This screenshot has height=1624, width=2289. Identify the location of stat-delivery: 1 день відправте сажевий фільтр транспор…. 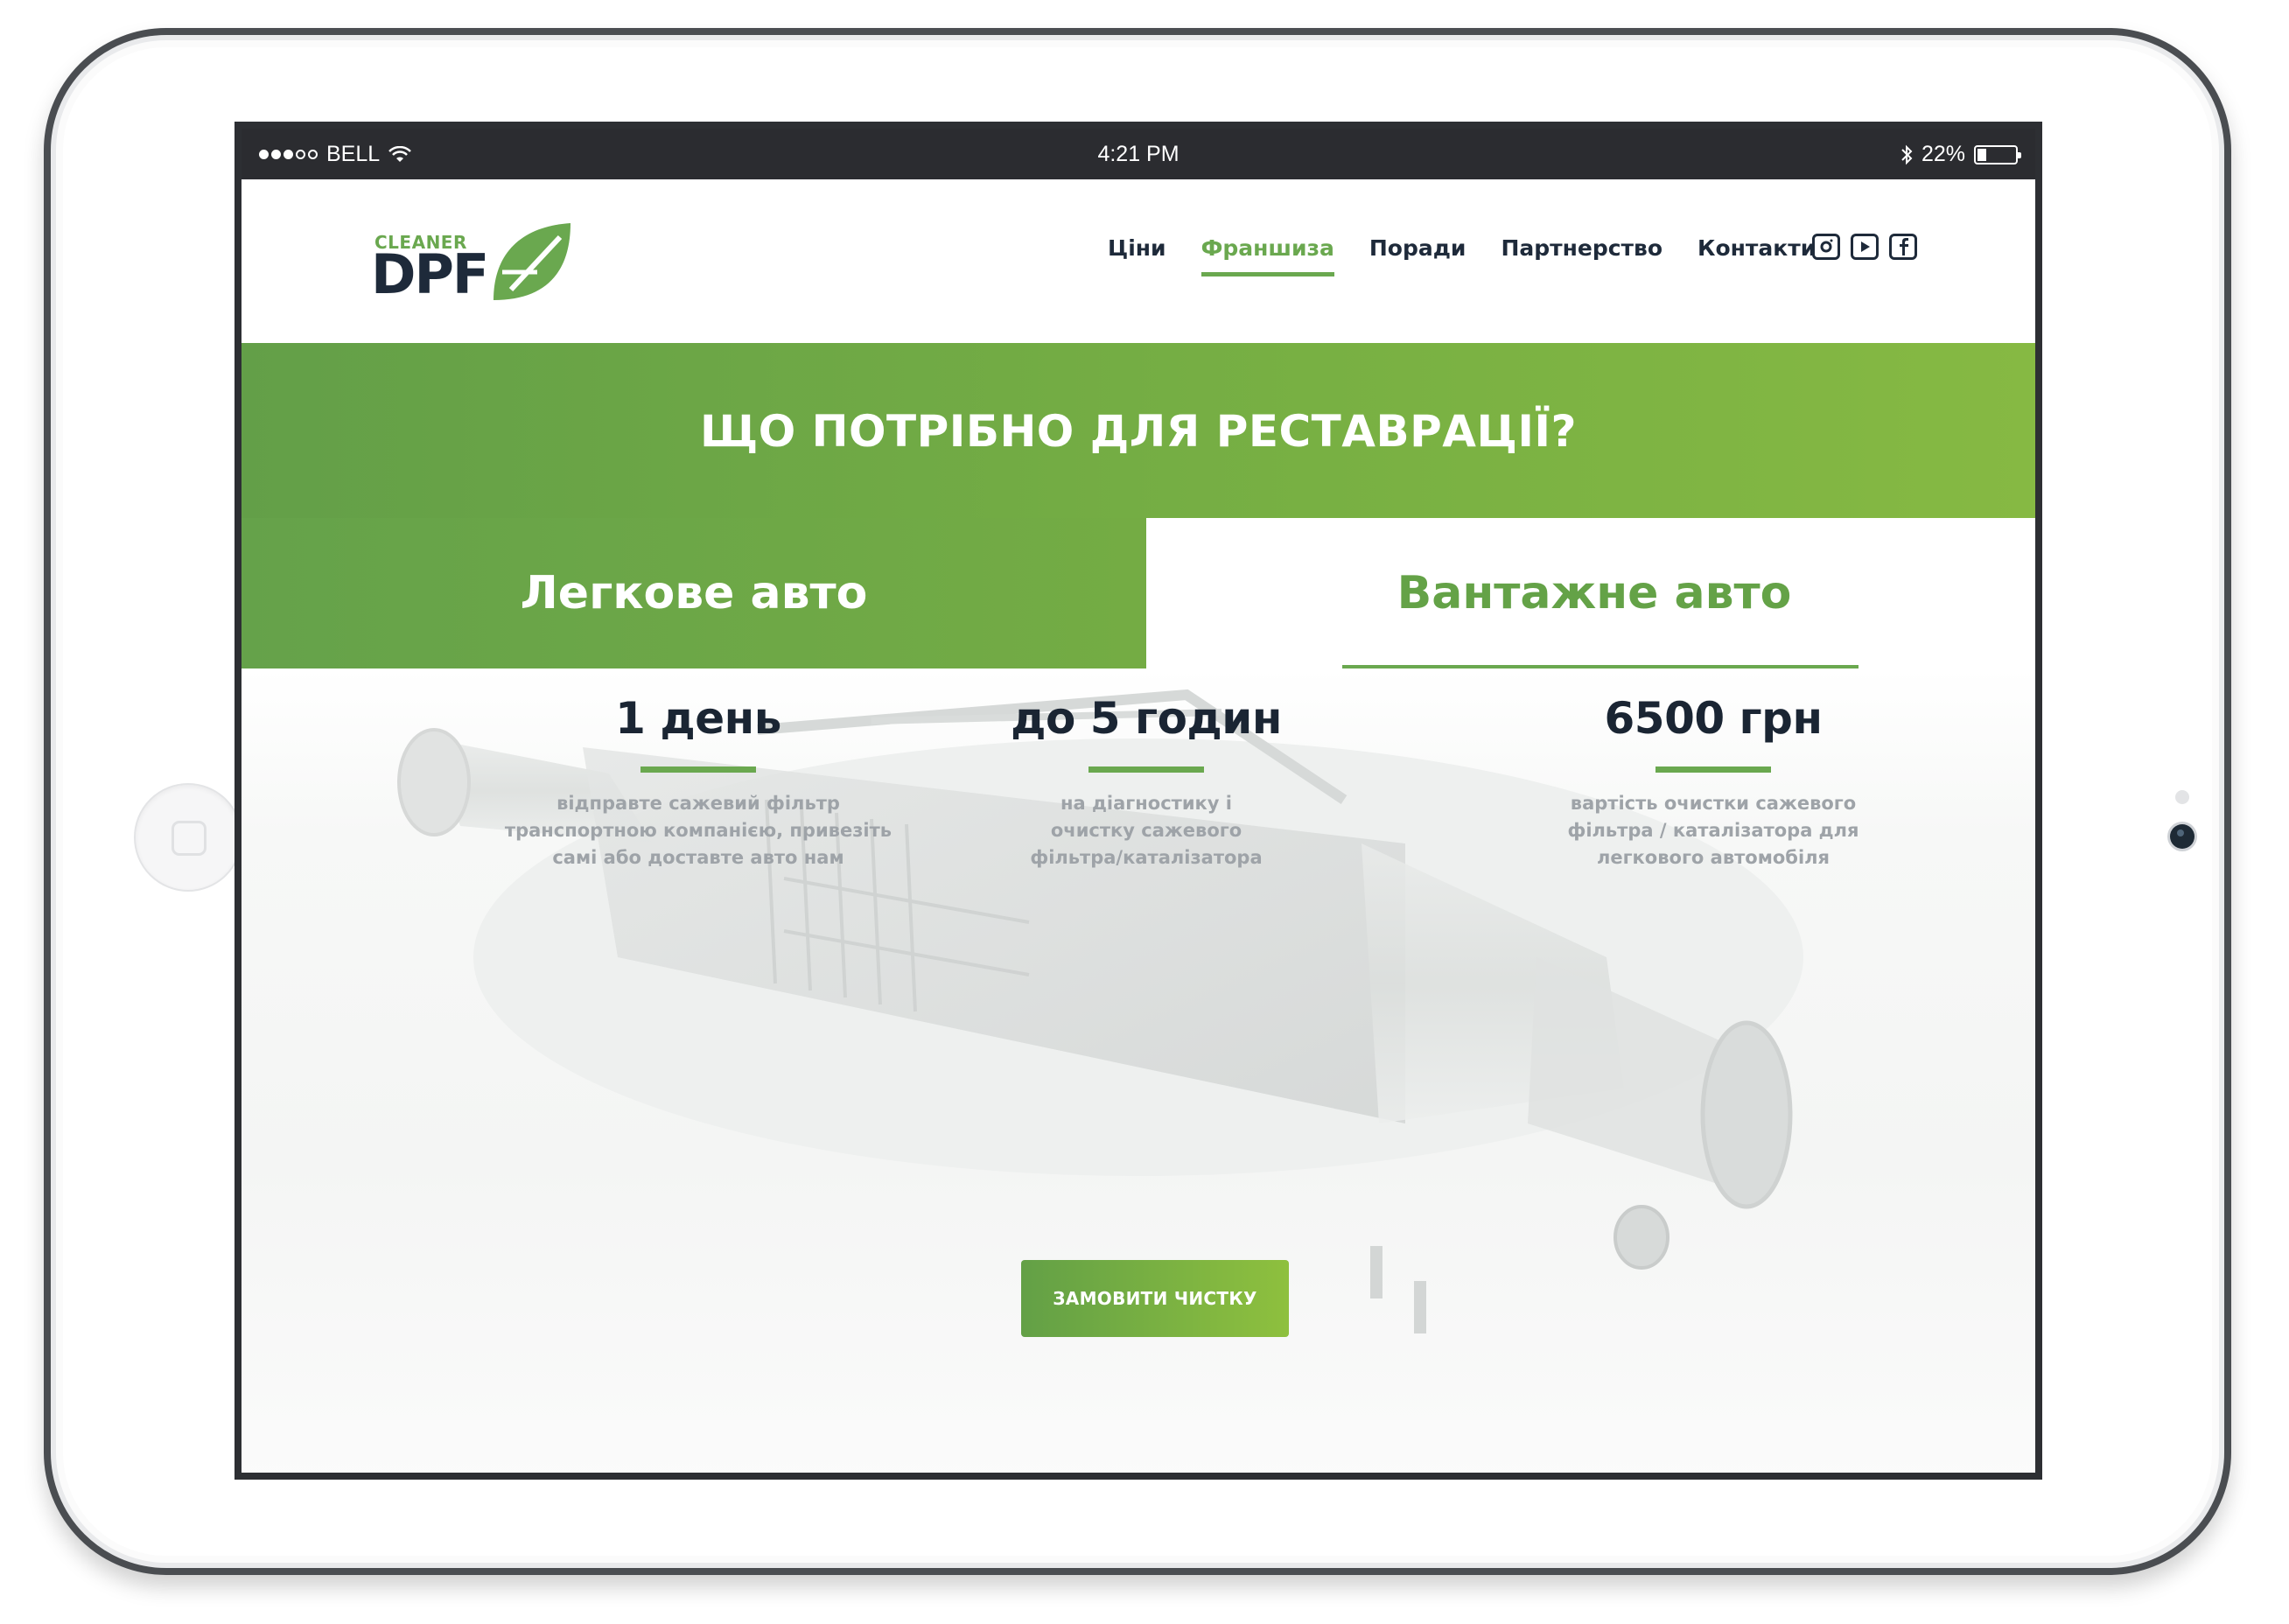
(698, 782).